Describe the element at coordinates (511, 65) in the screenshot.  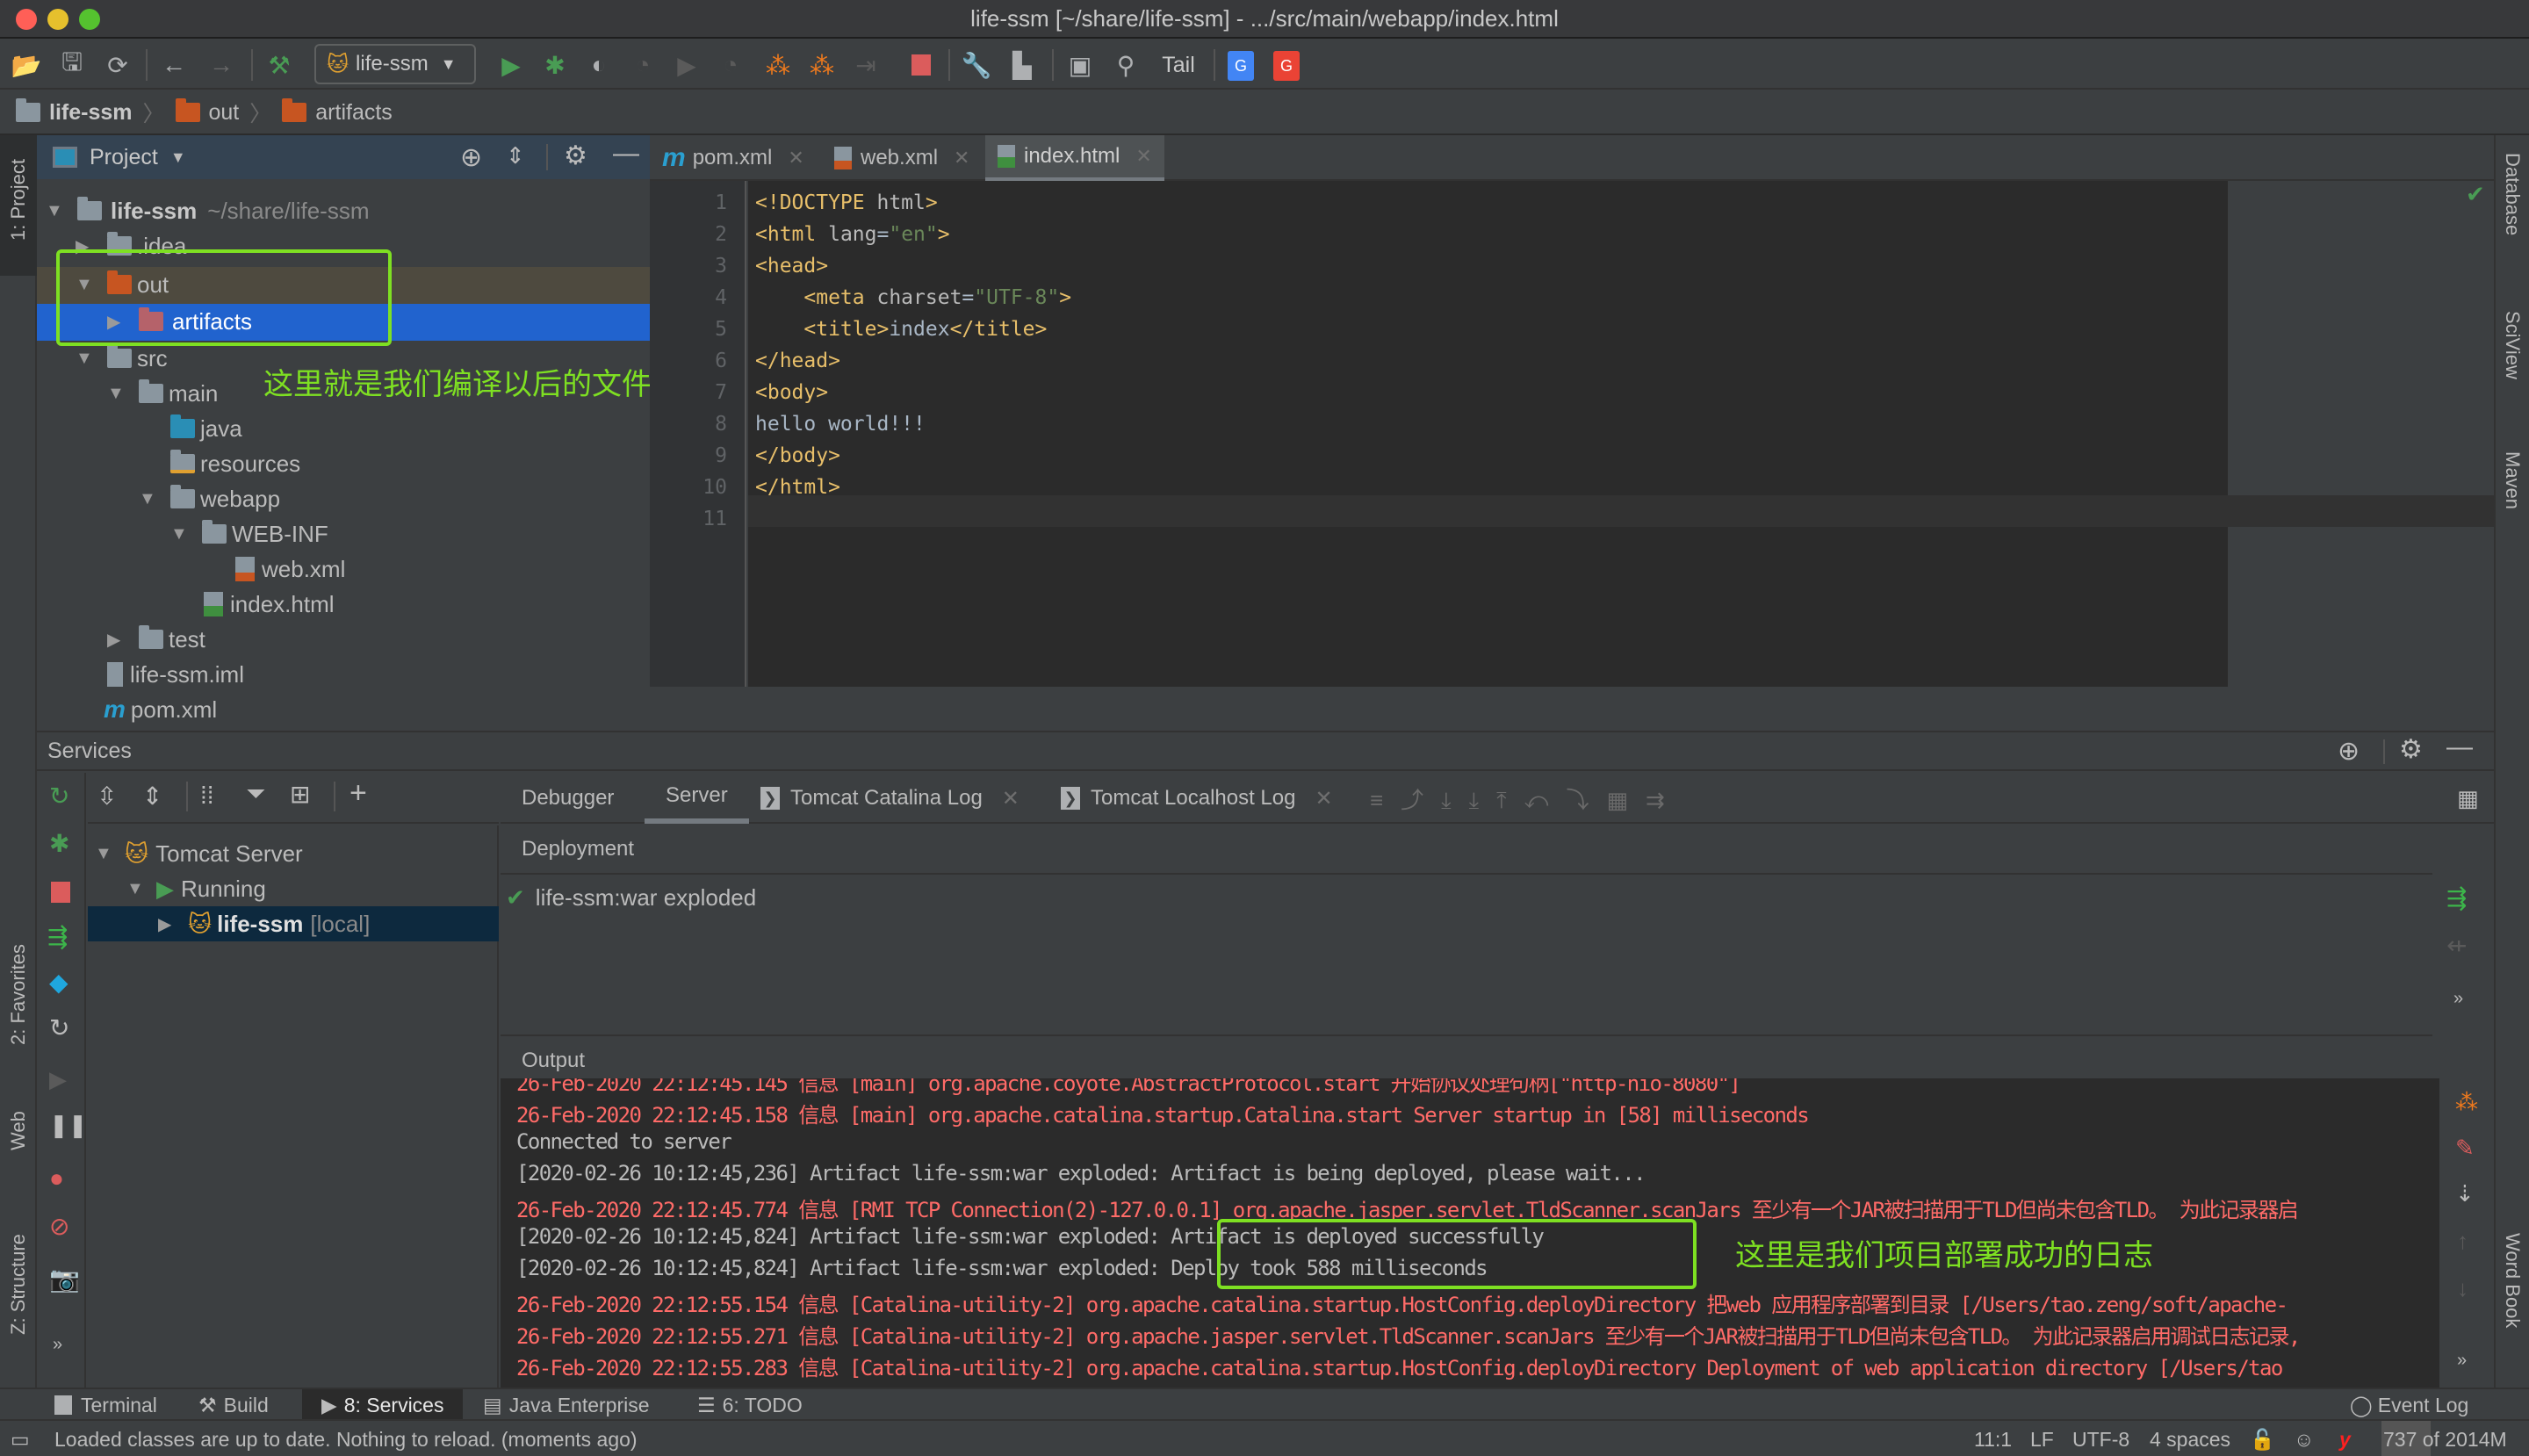
I see `run-icon: ▶` at that location.